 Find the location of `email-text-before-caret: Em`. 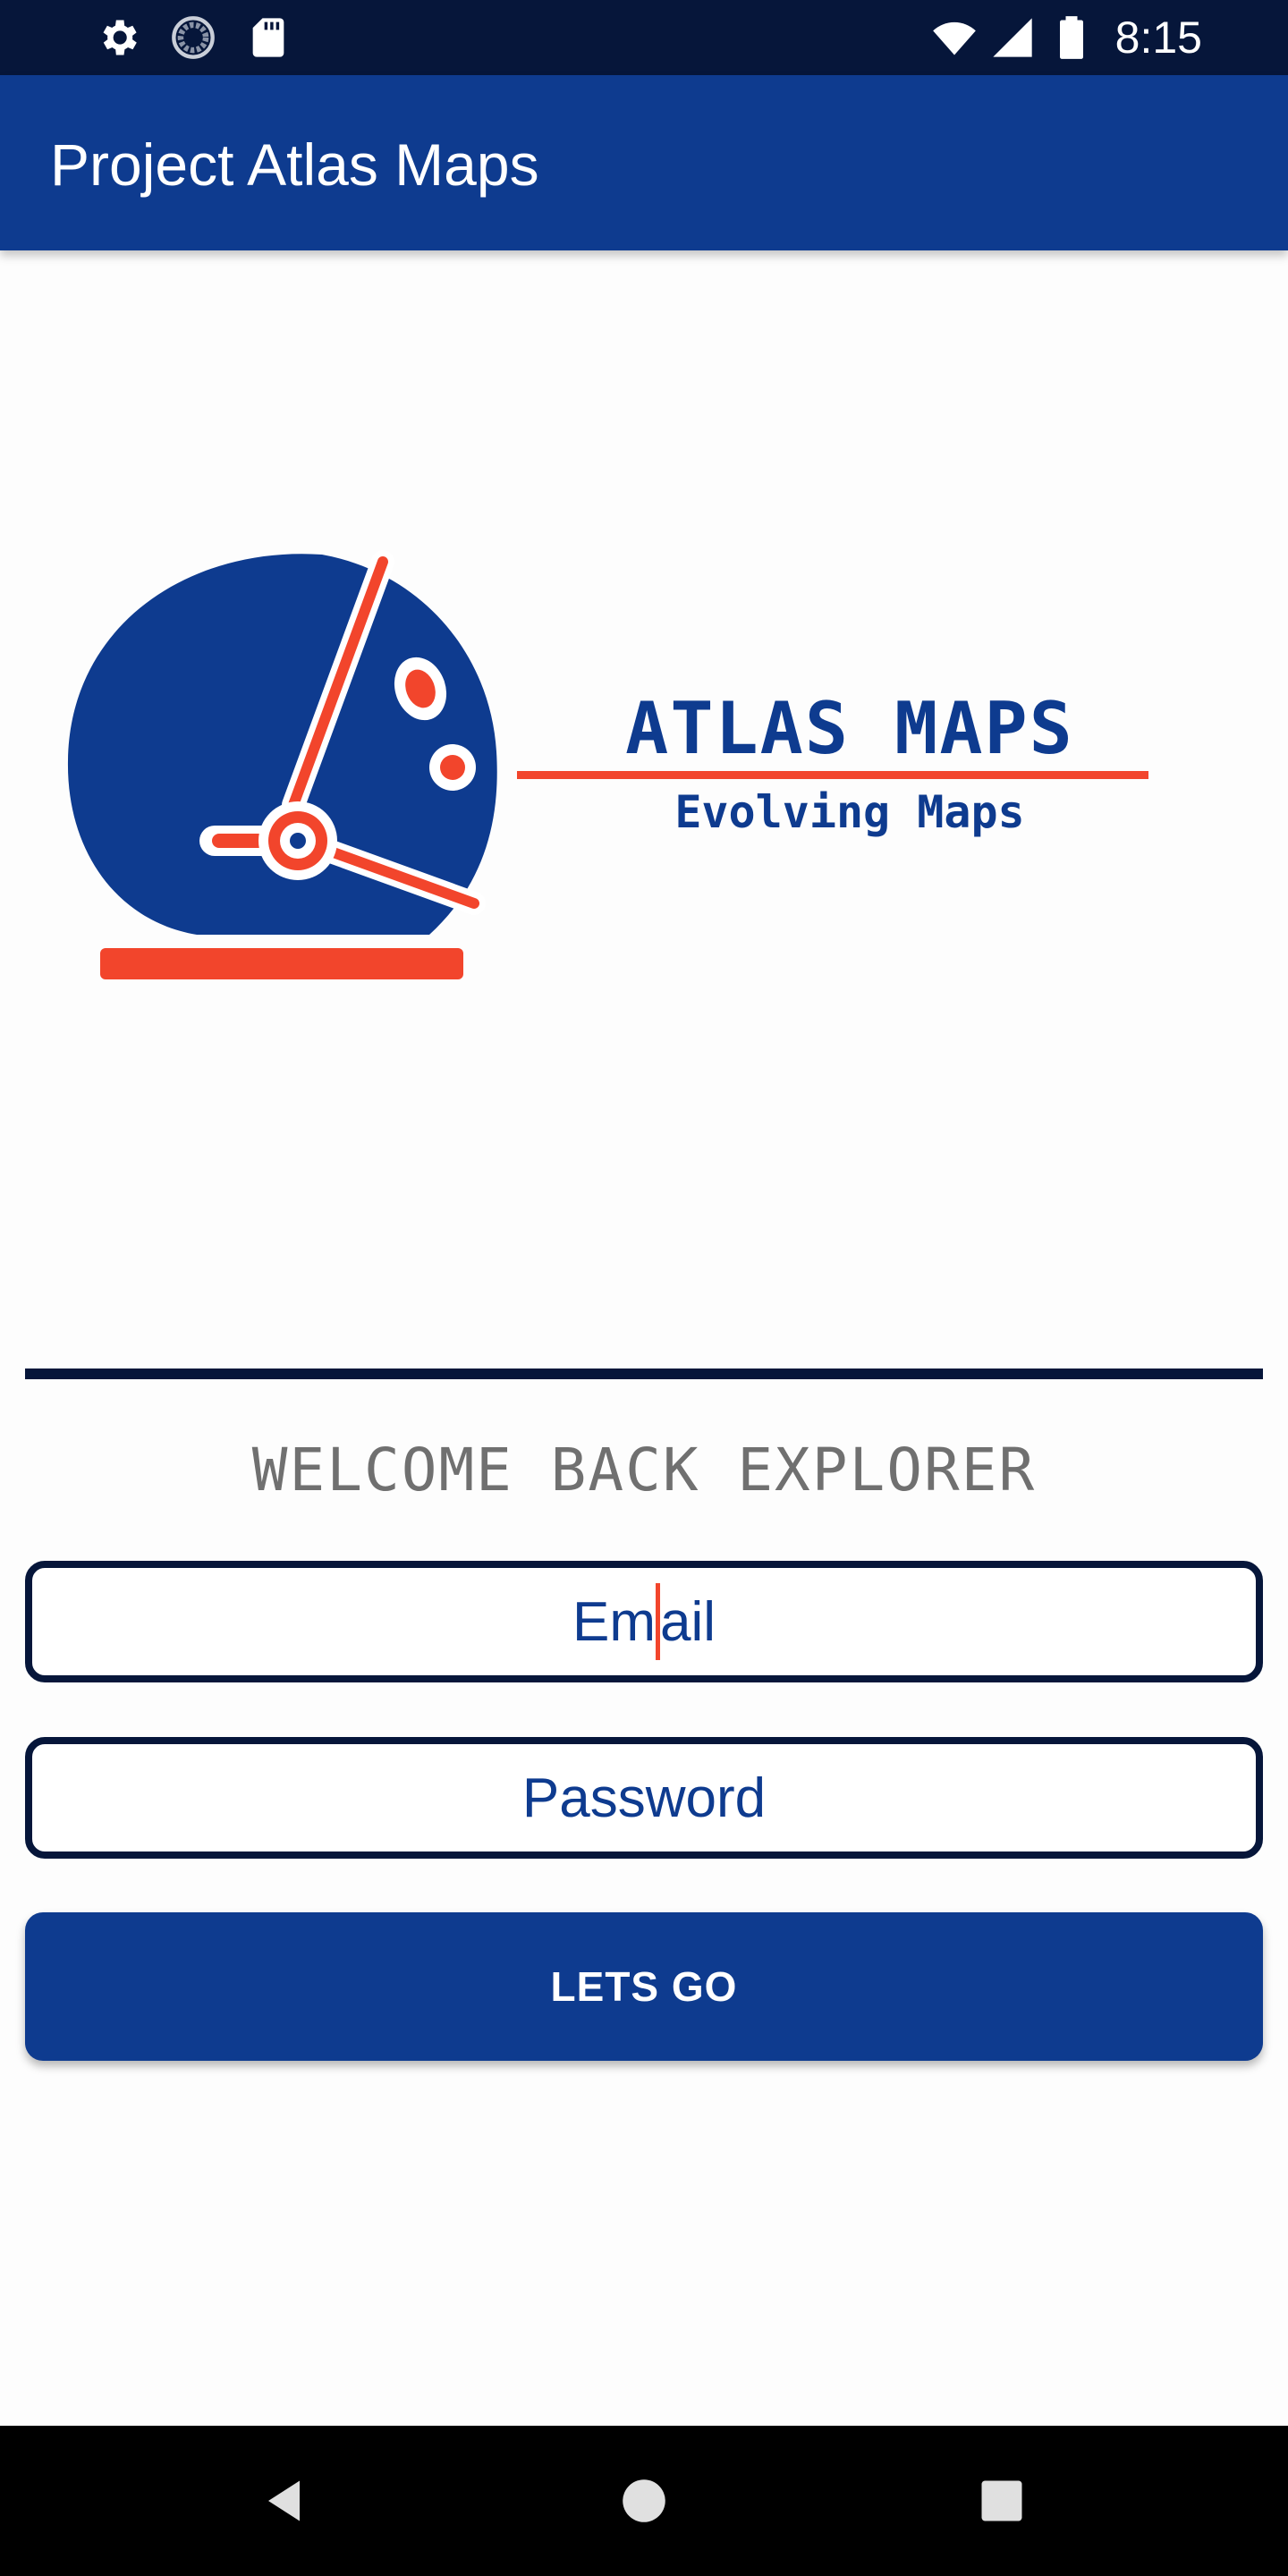

email-text-before-caret: Em is located at coordinates (614, 1621).